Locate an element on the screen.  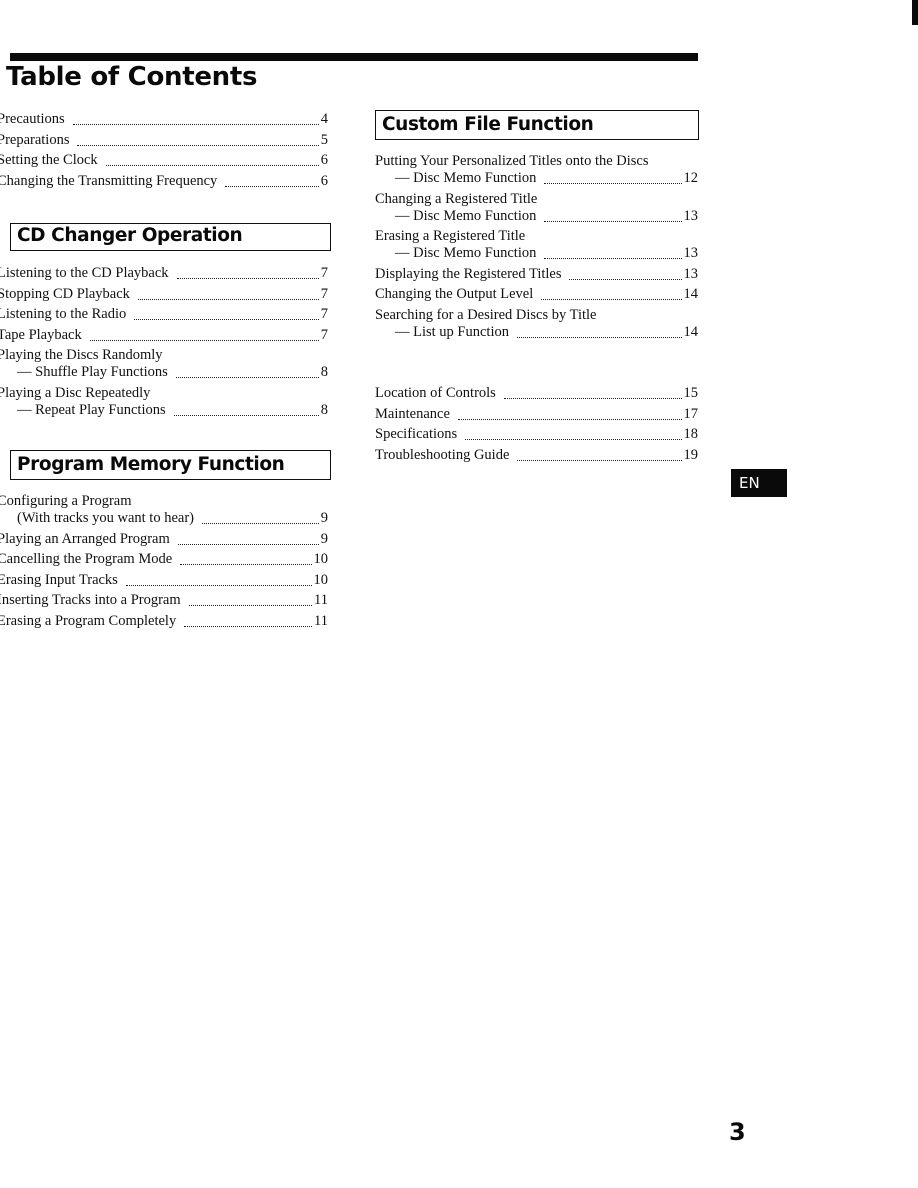
toc-entry-subline: — Shuffle Play Functions 8 is located at coordinates (164, 372).